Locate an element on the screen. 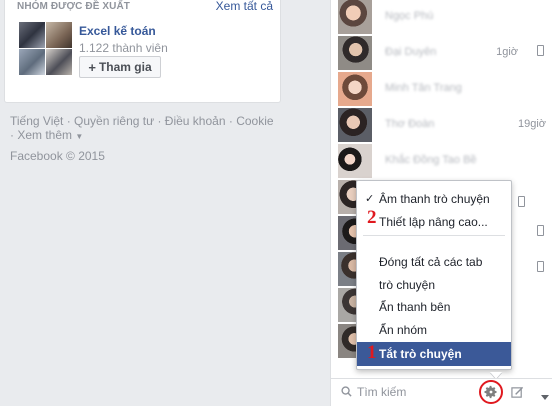 The image size is (552, 406). chat-search-bar is located at coordinates (441, 392).